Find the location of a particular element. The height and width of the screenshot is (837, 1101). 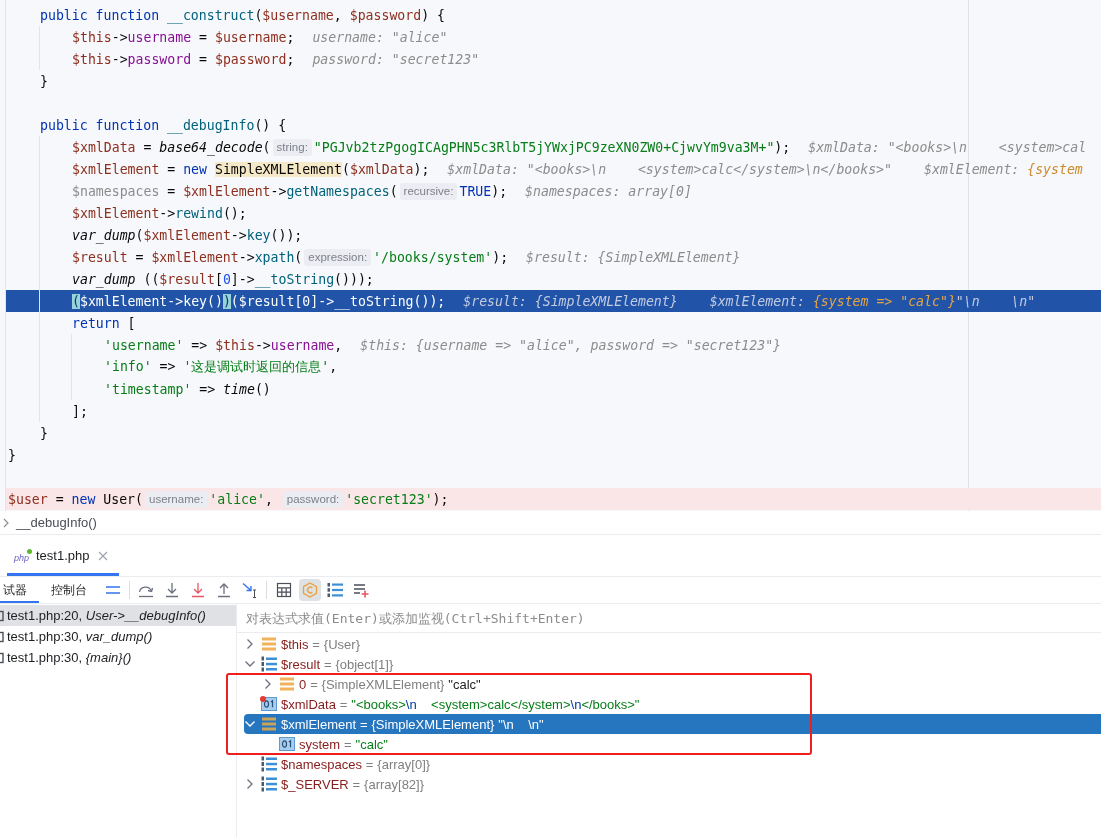

stack-frame-row: test1.php:20, User->__debugInfo() is located at coordinates (118, 615).